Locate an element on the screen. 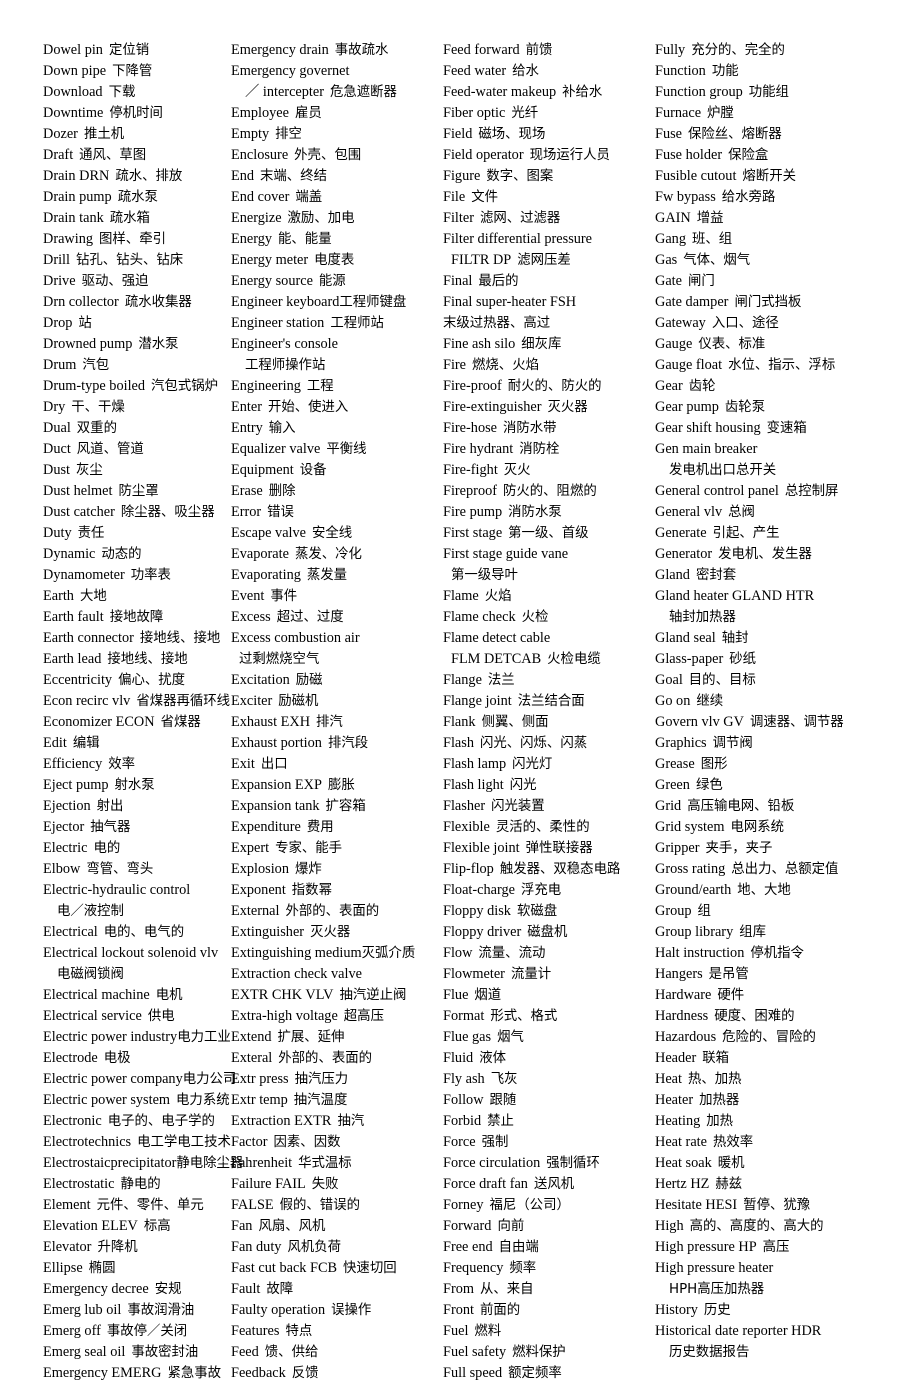  entry-gloss: 错误 is located at coordinates (280, 512).